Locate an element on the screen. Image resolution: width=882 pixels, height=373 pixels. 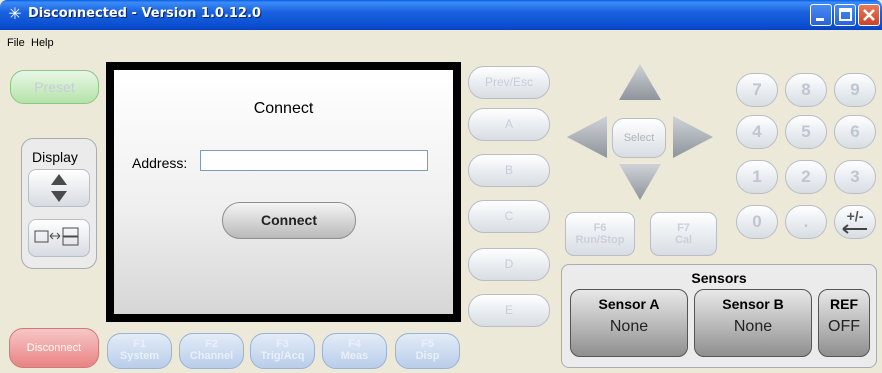
up-down-arrows-icon is located at coordinates (59, 188).